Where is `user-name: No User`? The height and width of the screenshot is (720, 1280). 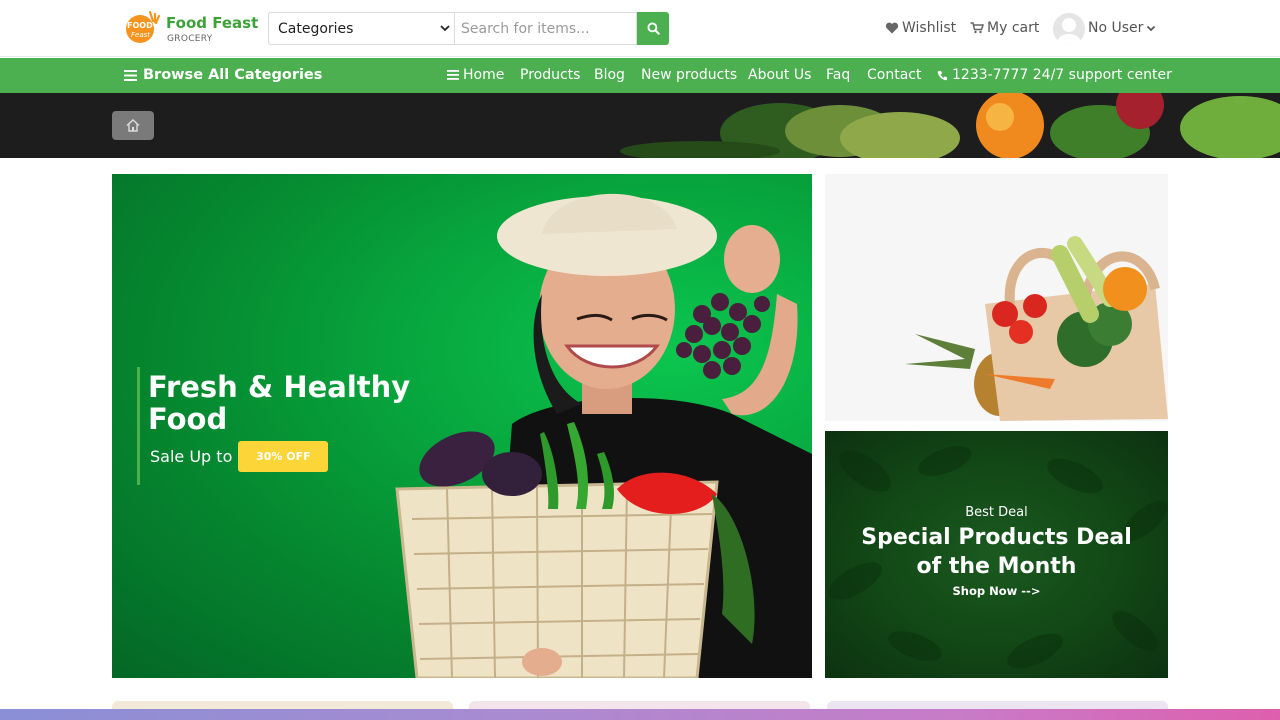
user-name: No User is located at coordinates (1116, 28).